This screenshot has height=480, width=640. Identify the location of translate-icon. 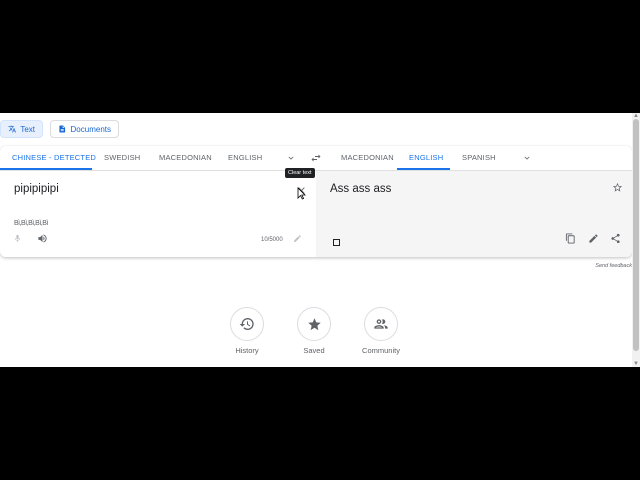
(12, 129).